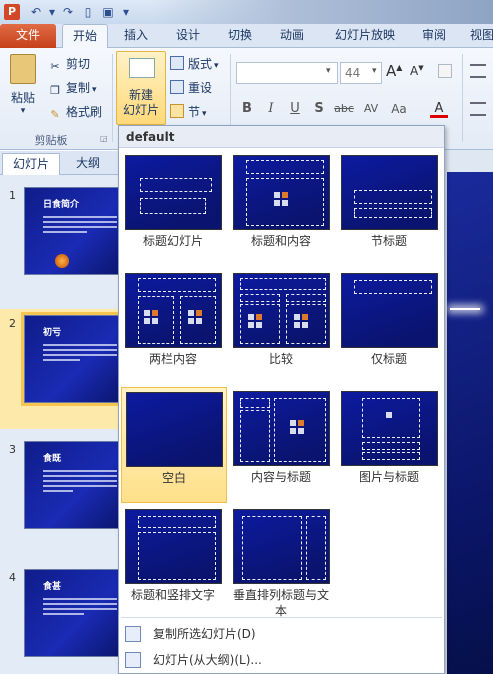 The image size is (493, 674). Describe the element at coordinates (72, 88) in the screenshot. I see `copy-button: ❐ 复制 ▾` at that location.